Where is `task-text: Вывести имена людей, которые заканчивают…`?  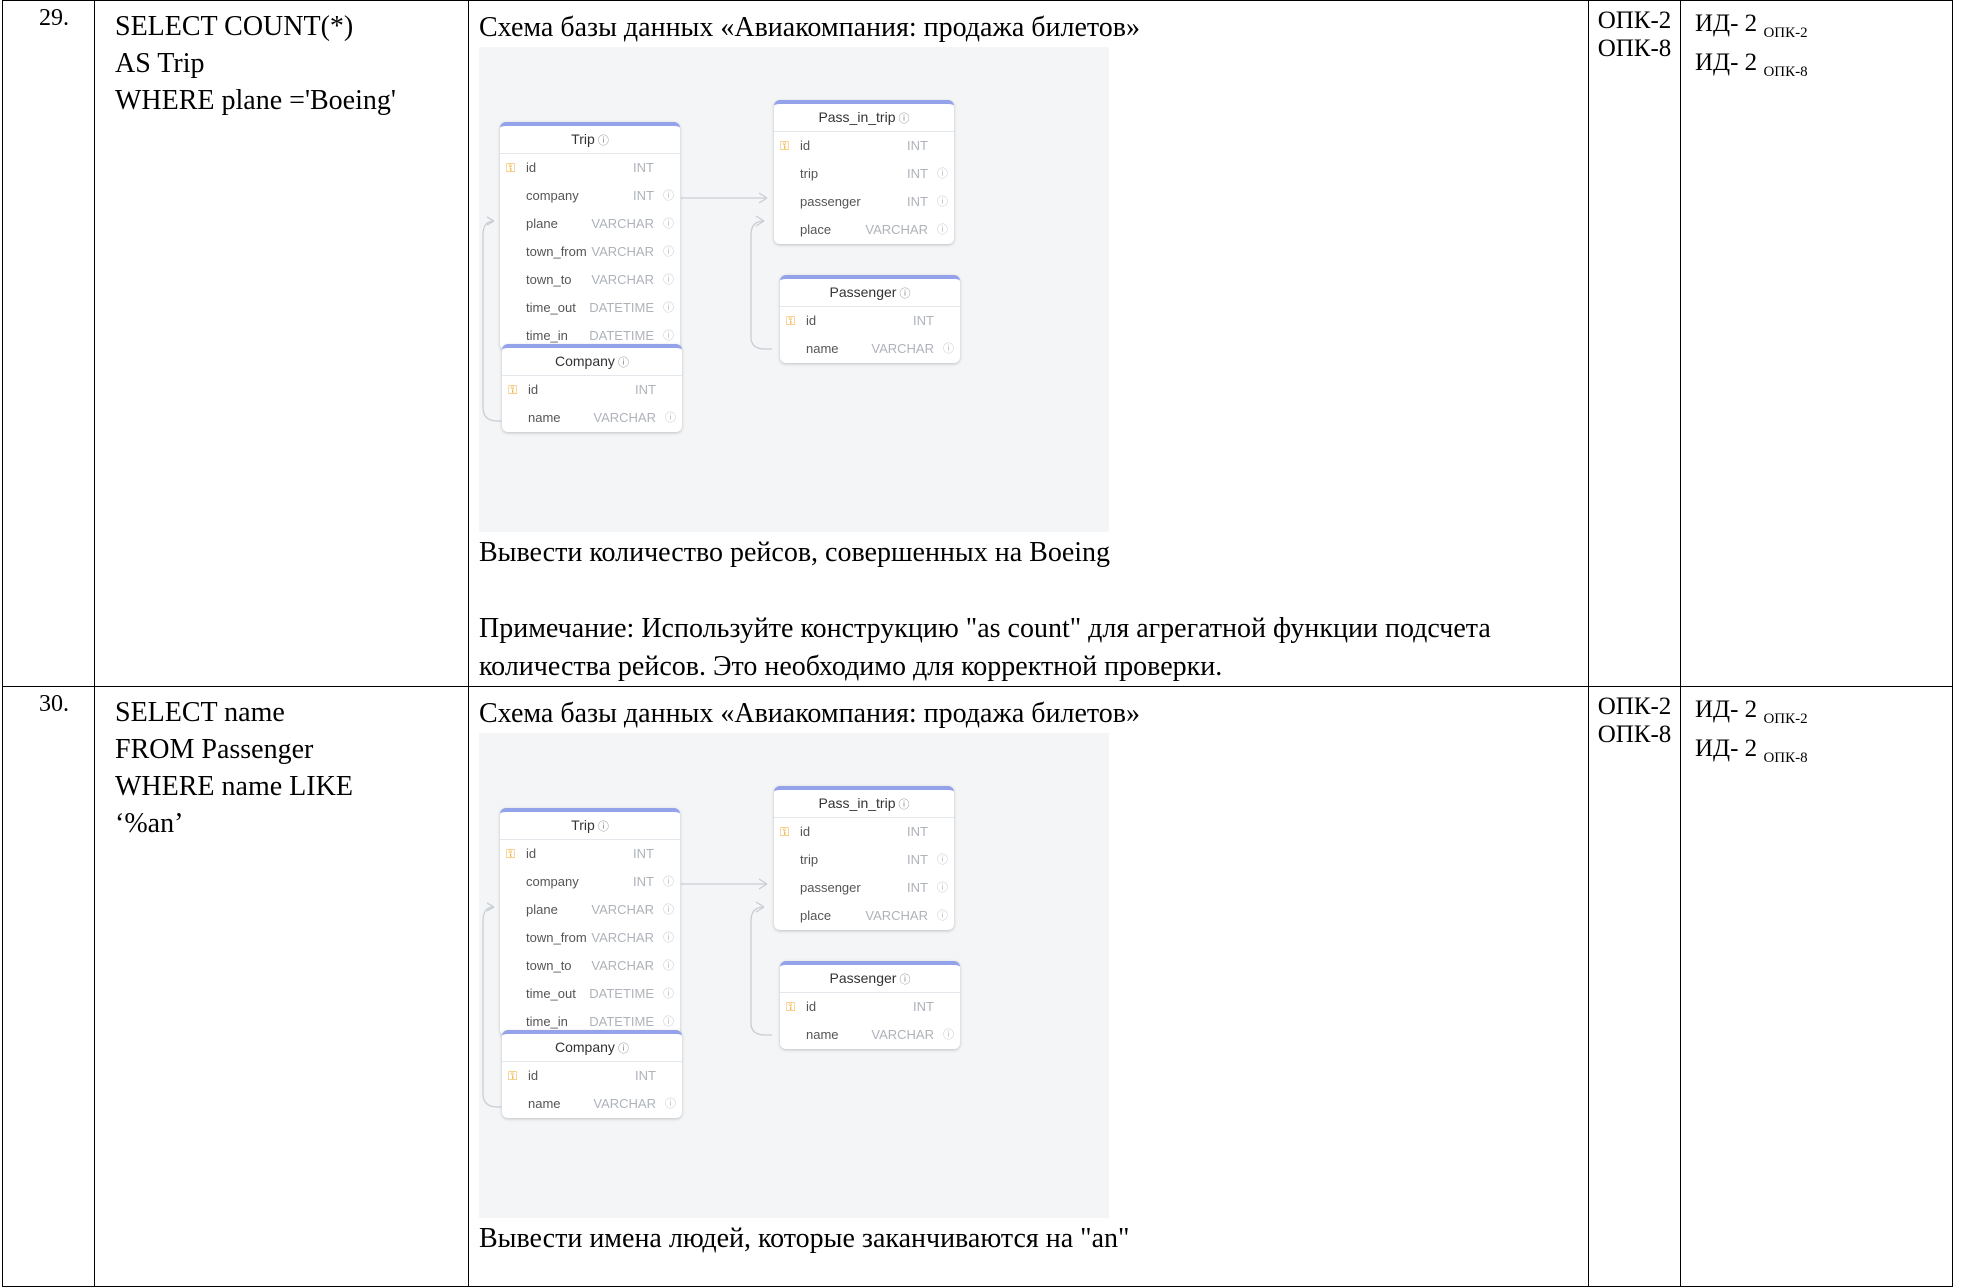
task-text: Вывести имена людей, которые заканчивают… is located at coordinates (804, 1238).